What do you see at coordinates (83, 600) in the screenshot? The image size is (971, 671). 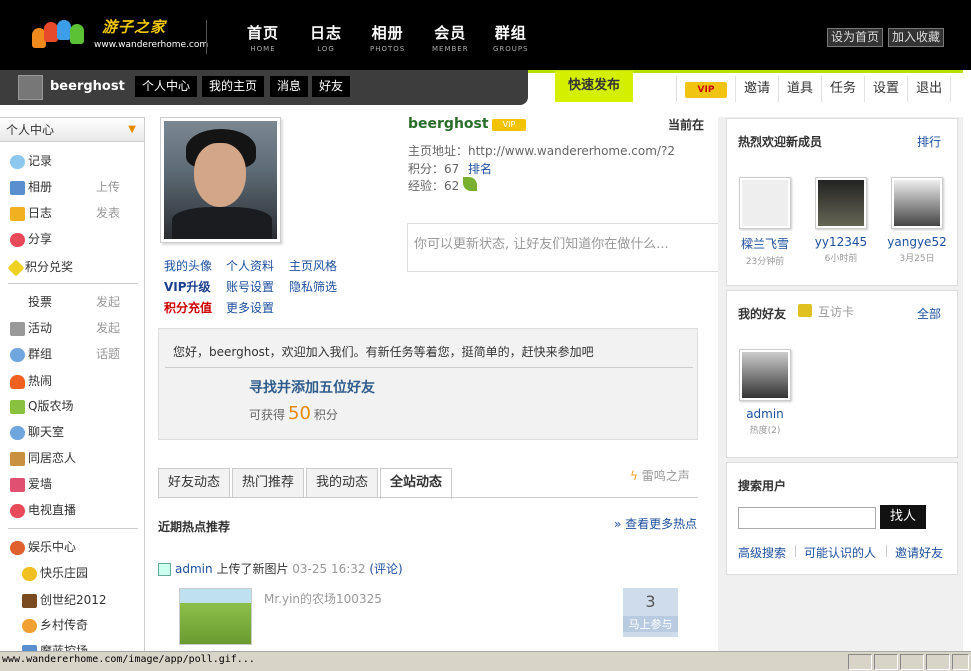 I see `sidebar-item-genesis: 创世纪2012` at bounding box center [83, 600].